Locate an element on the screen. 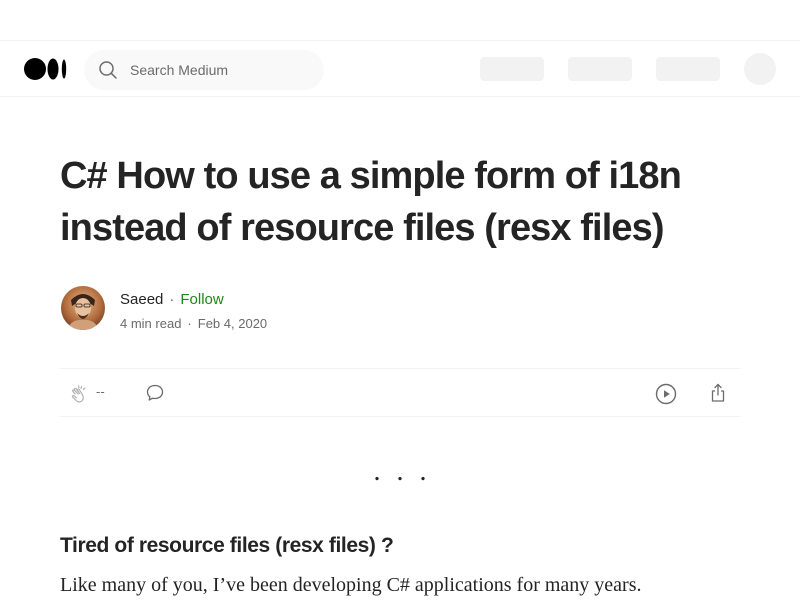 This screenshot has width=800, height=600. publish-date: Feb 4, 2020 is located at coordinates (232, 323).